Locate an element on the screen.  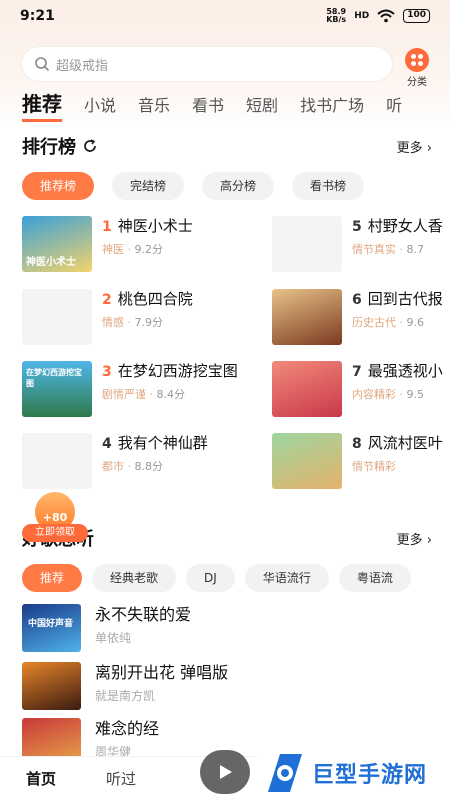
nav-home: 首页 is located at coordinates (41, 778).